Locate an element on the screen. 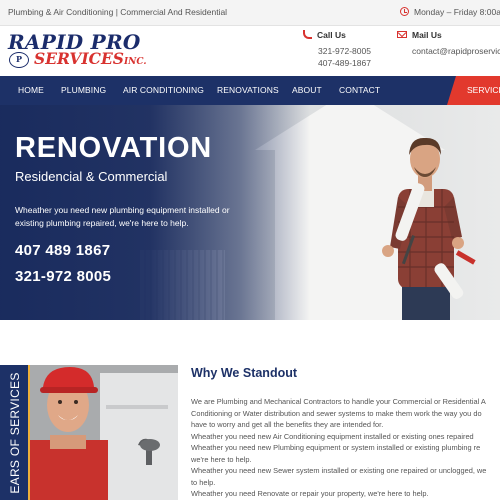 The width and height of the screenshot is (500, 500). mail-us-heading: Mail Us is located at coordinates (448, 35).